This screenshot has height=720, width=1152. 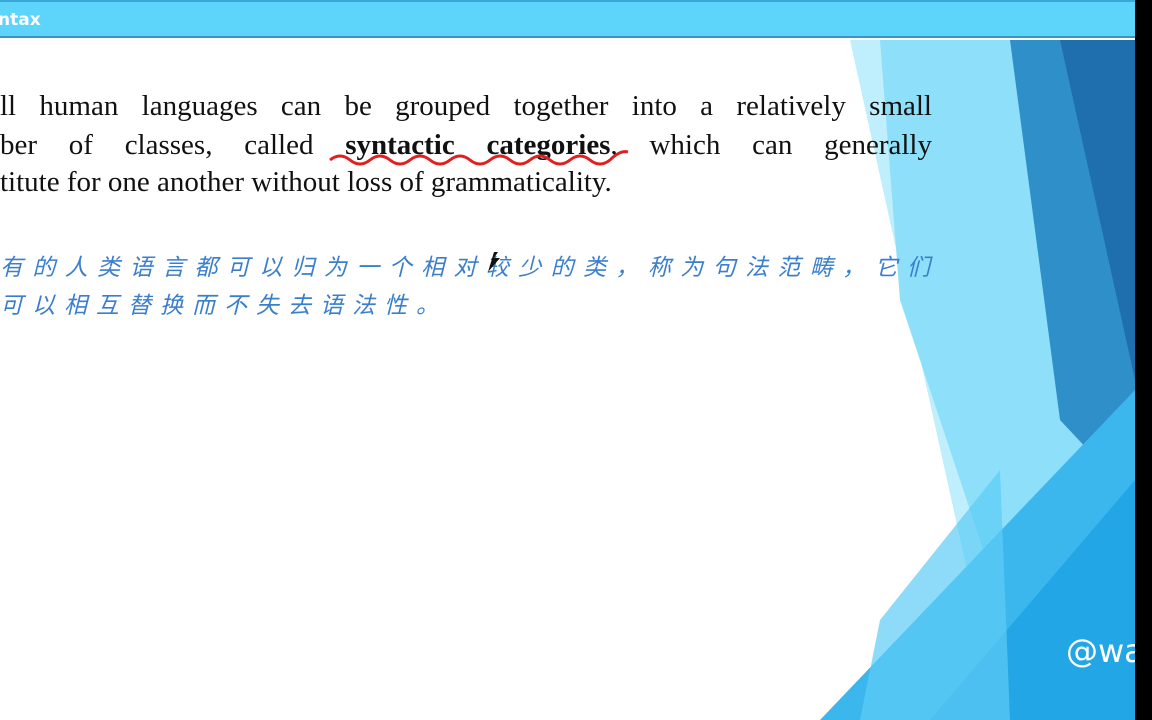 What do you see at coordinates (1105, 651) in the screenshot?
I see `watermark: @wa` at bounding box center [1105, 651].